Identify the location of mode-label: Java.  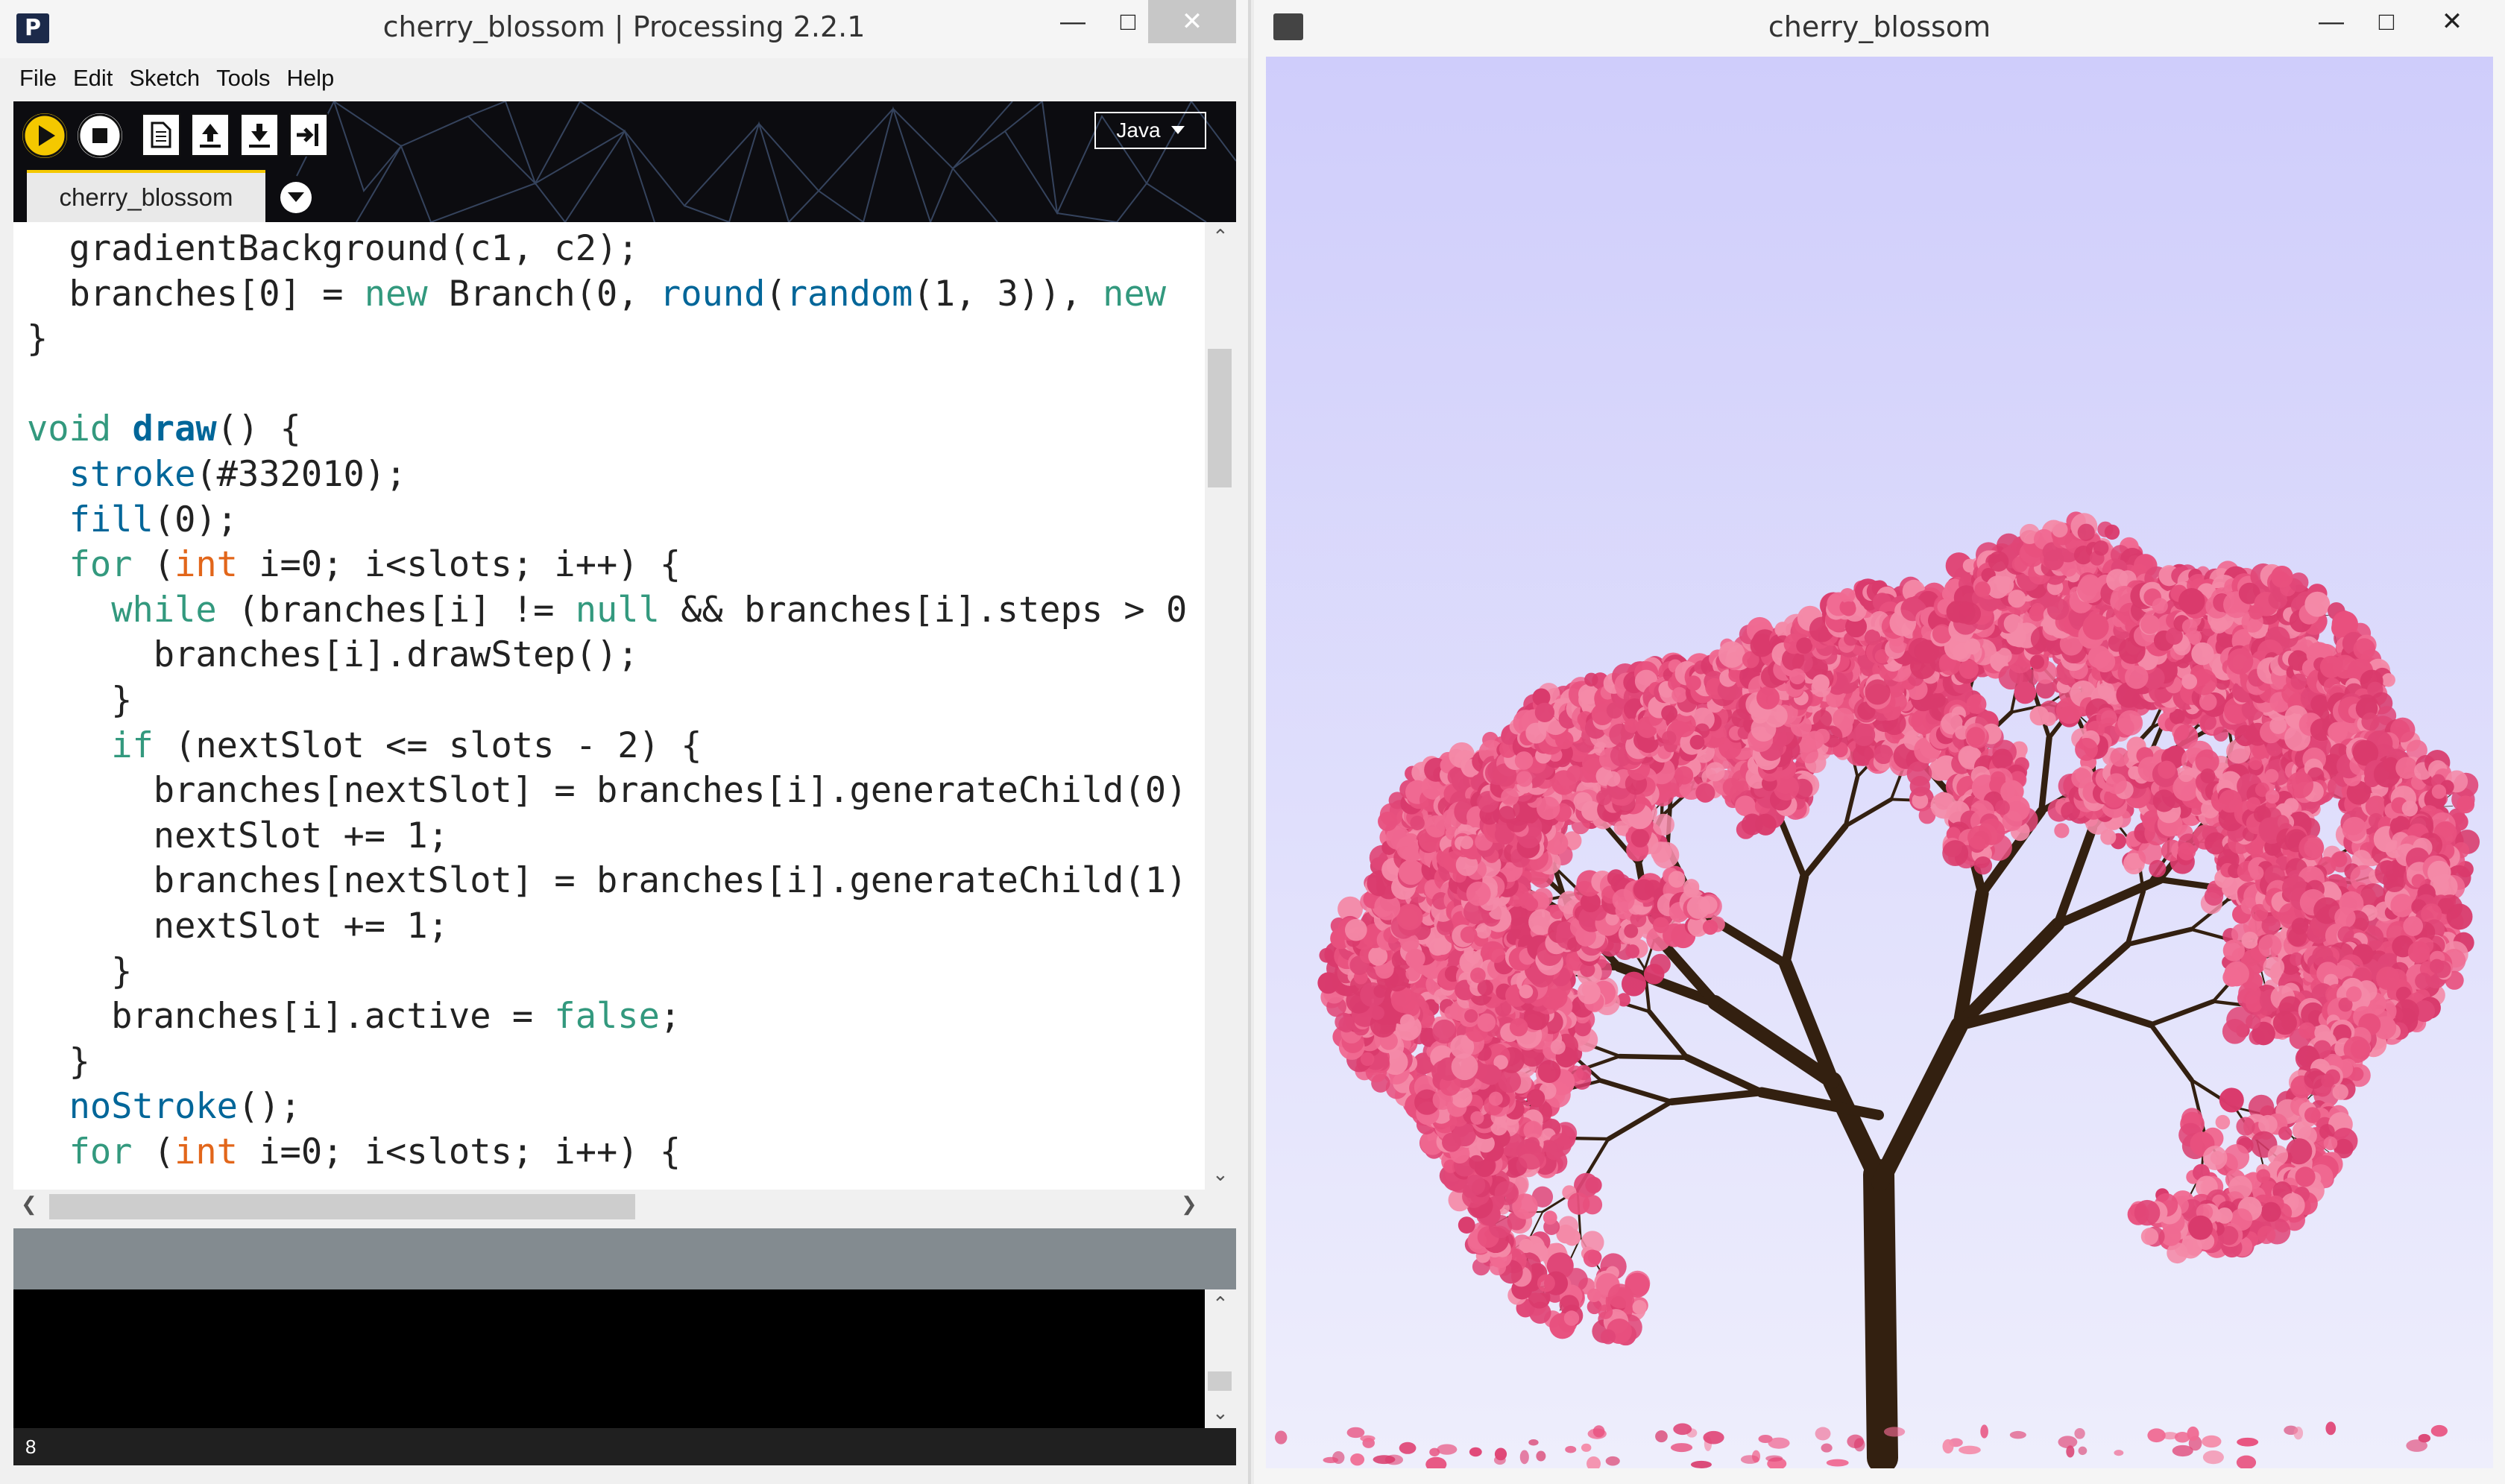
(1138, 130).